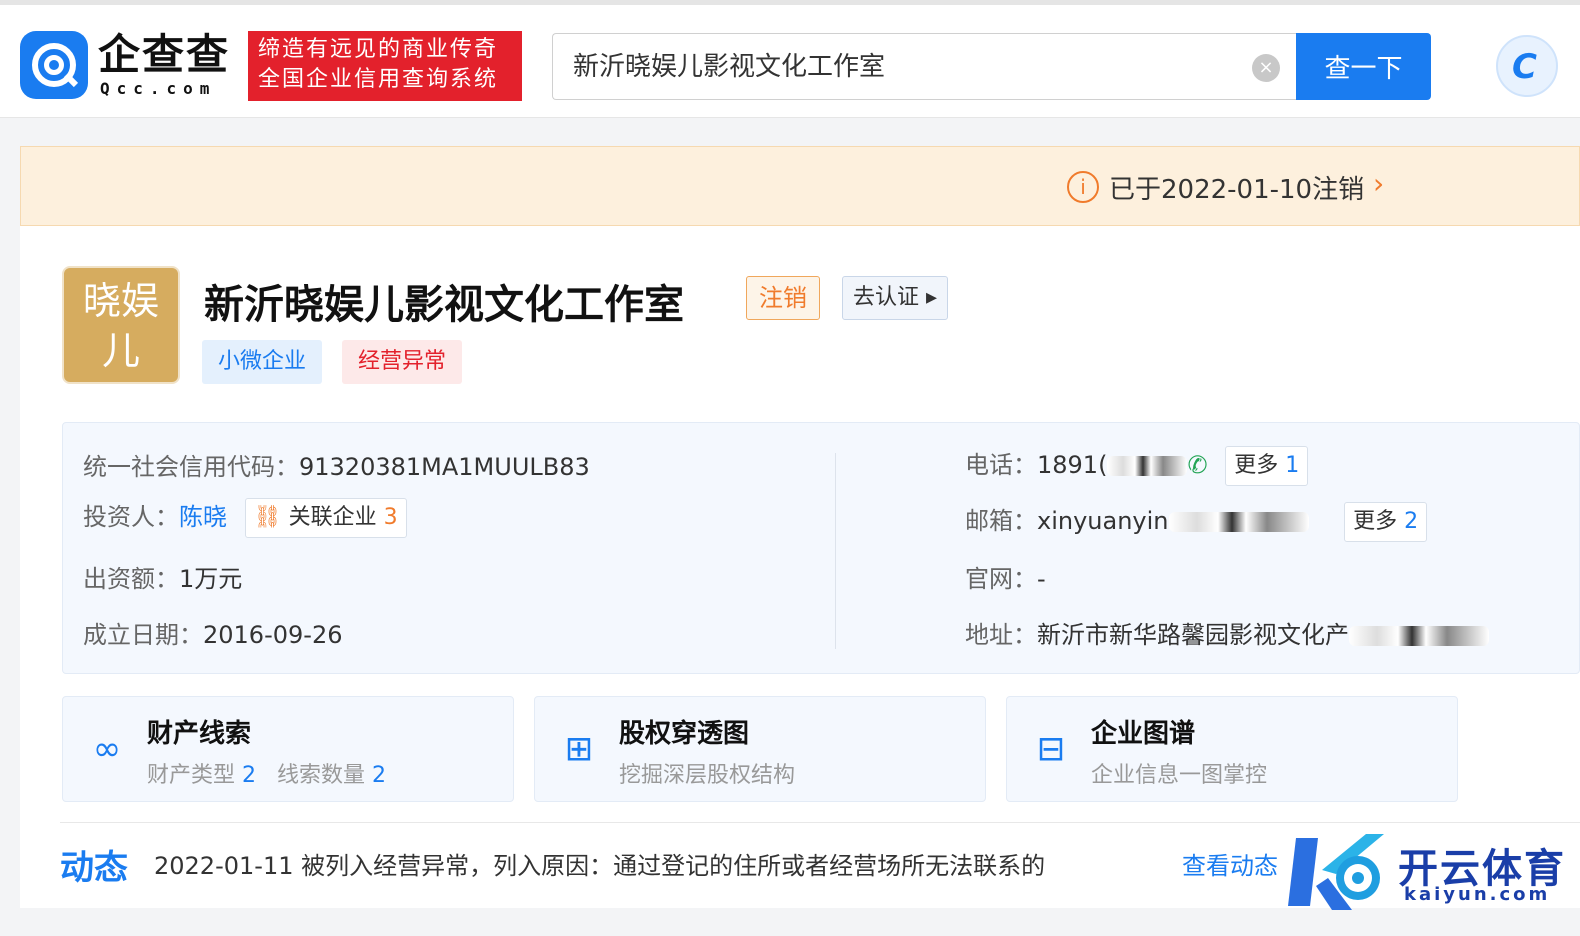 The width and height of the screenshot is (1580, 936). What do you see at coordinates (1378, 183) in the screenshot?
I see `chevron-right-icon: ›` at bounding box center [1378, 183].